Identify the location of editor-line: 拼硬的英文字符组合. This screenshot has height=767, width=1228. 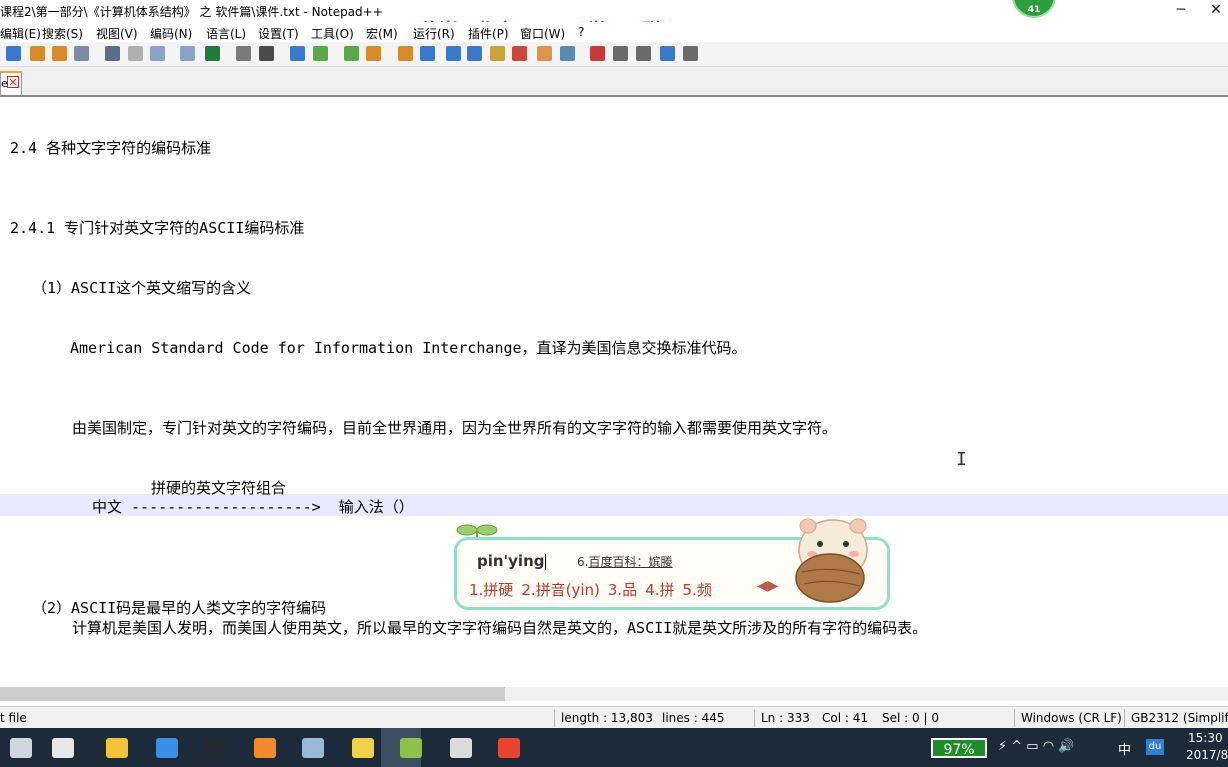
(219, 488).